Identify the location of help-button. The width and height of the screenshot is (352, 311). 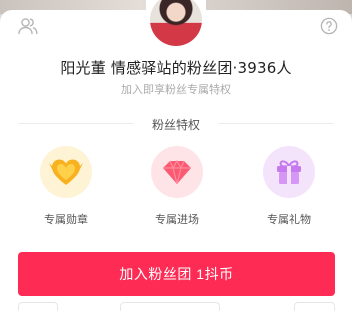
(329, 26).